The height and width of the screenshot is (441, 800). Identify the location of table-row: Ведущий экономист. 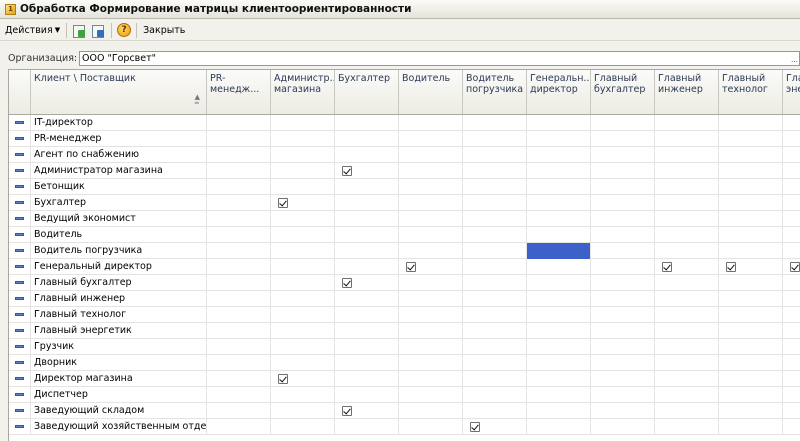
(404, 219).